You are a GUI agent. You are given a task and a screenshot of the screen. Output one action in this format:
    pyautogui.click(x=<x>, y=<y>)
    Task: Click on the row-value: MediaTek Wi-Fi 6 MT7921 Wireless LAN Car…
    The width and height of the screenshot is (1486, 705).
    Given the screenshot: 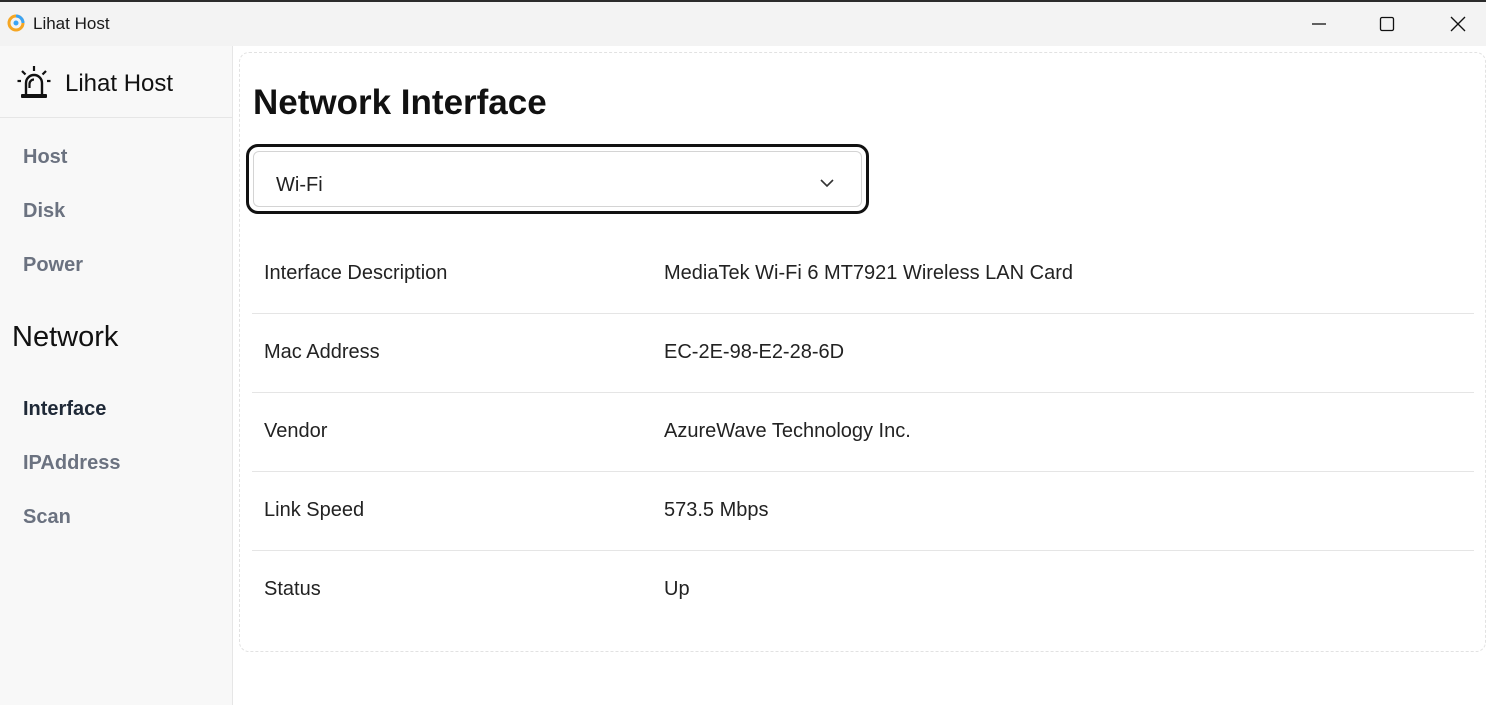 What is the action you would take?
    pyautogui.click(x=868, y=272)
    